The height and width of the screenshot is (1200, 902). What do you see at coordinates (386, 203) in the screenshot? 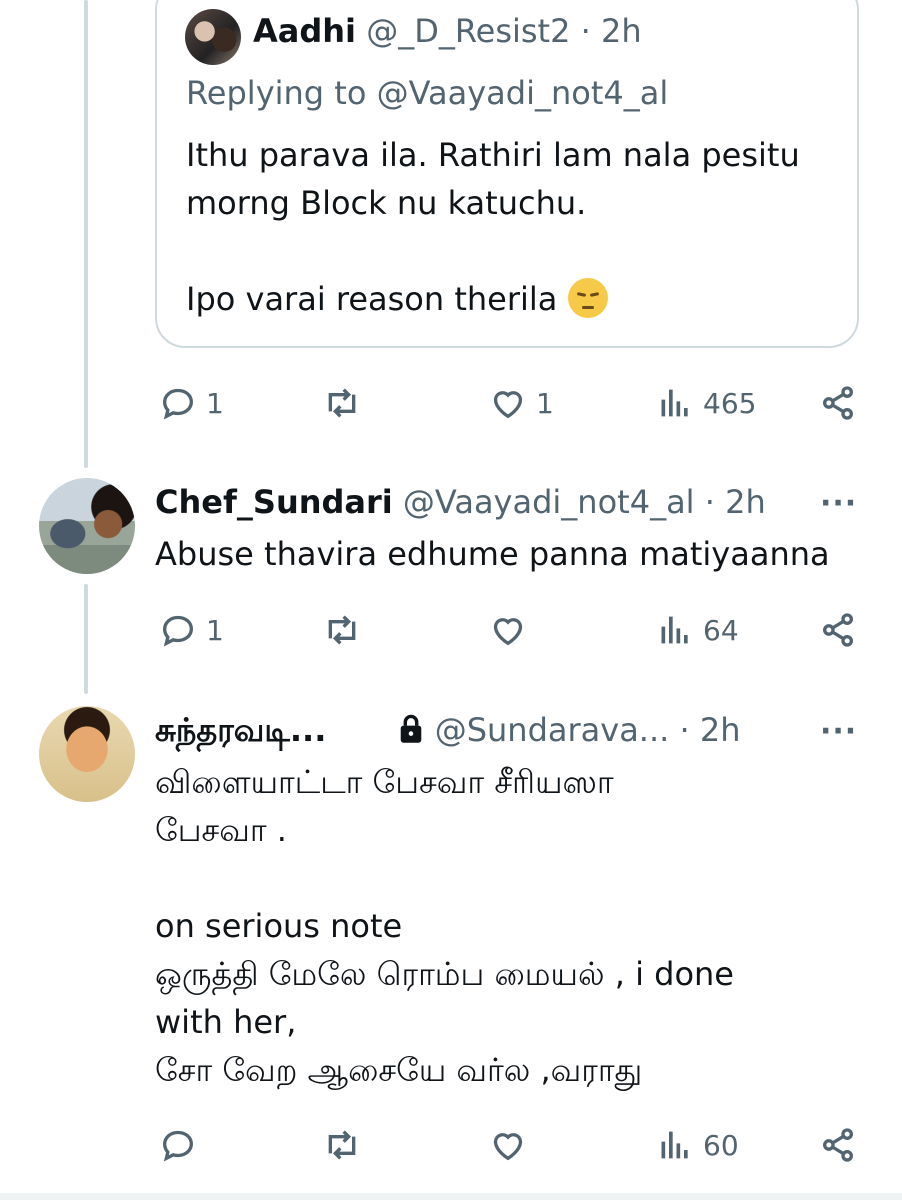
I see `body-line: morng Block nu katuchu.` at bounding box center [386, 203].